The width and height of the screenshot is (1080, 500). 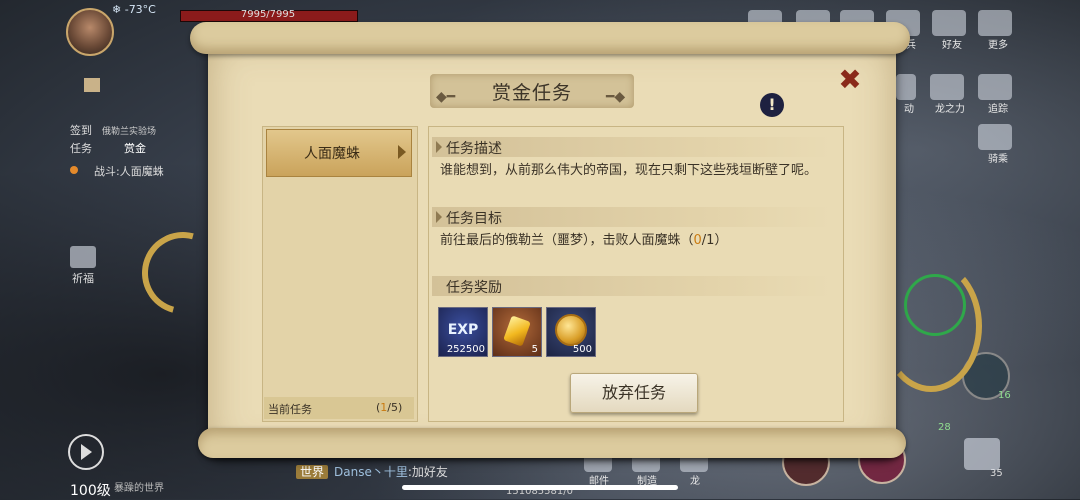 What do you see at coordinates (74, 170) in the screenshot?
I see `quest-marker-icon` at bounding box center [74, 170].